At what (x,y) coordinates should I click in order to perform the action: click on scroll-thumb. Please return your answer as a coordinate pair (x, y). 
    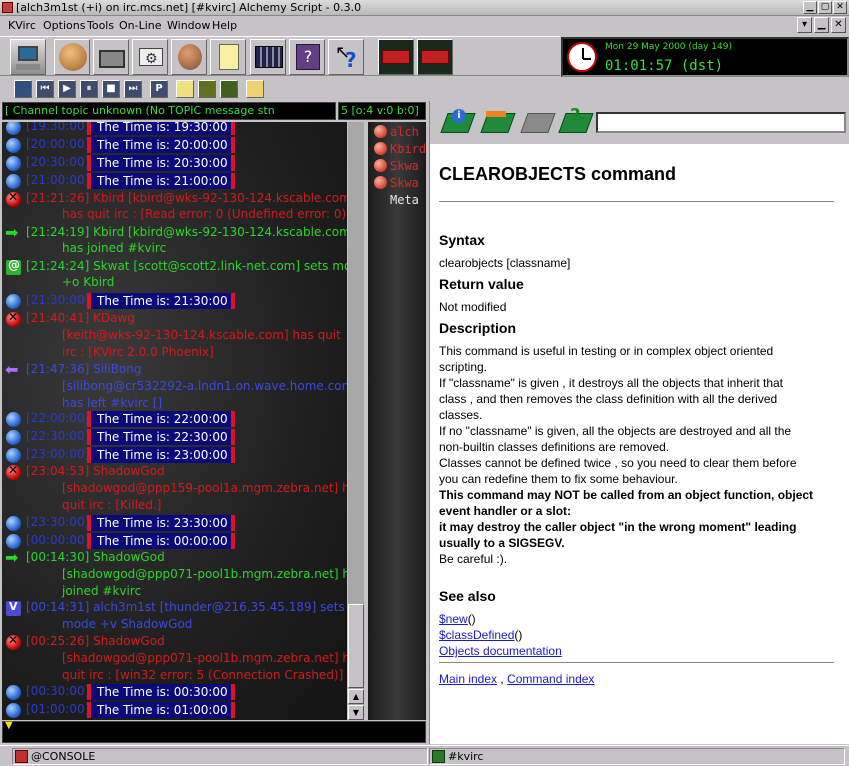
    Looking at the image, I should click on (356, 646).